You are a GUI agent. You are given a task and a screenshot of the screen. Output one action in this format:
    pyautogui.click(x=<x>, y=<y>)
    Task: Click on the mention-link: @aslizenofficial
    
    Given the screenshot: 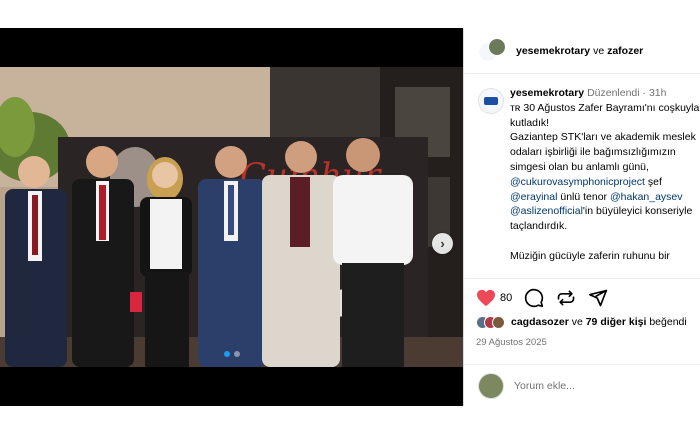 What is the action you would take?
    pyautogui.click(x=546, y=211)
    